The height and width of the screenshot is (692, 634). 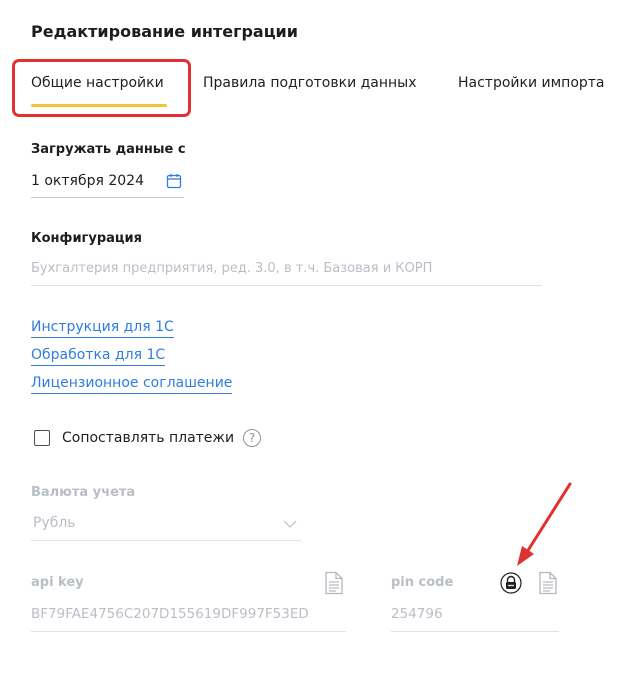 I want to click on link-license-agreement: Лицензионное соглашение, so click(x=132, y=384).